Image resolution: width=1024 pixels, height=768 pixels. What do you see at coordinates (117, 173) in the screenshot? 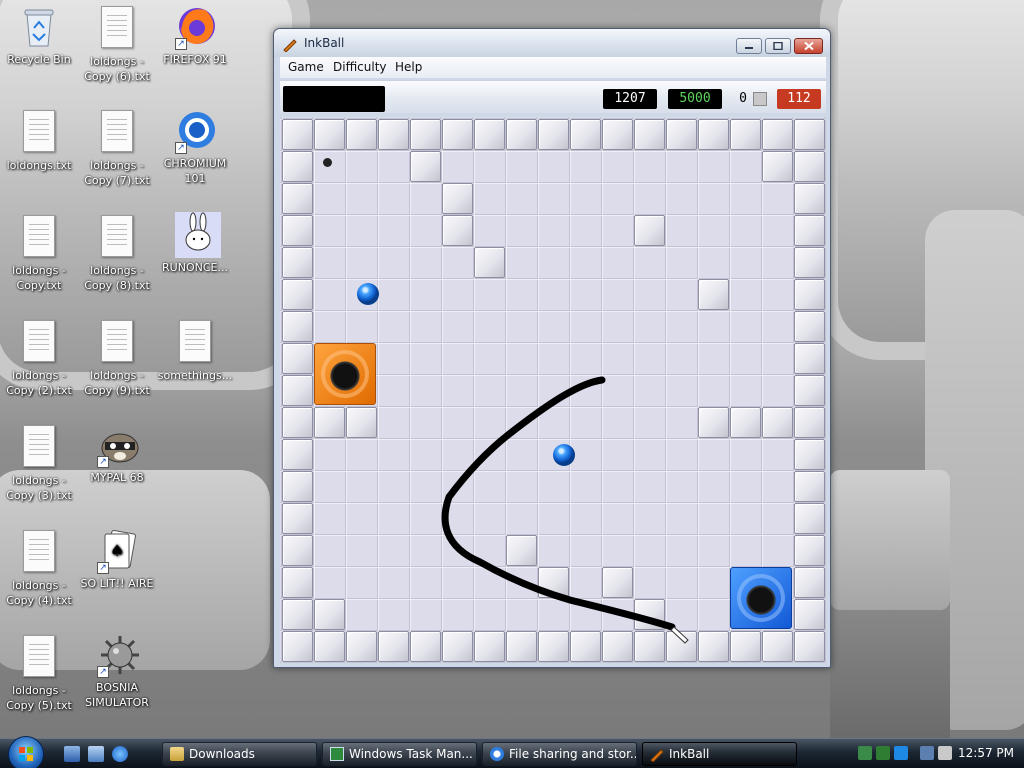
I see `desktop-icon-label: loldongs - Copy (7).txt` at bounding box center [117, 173].